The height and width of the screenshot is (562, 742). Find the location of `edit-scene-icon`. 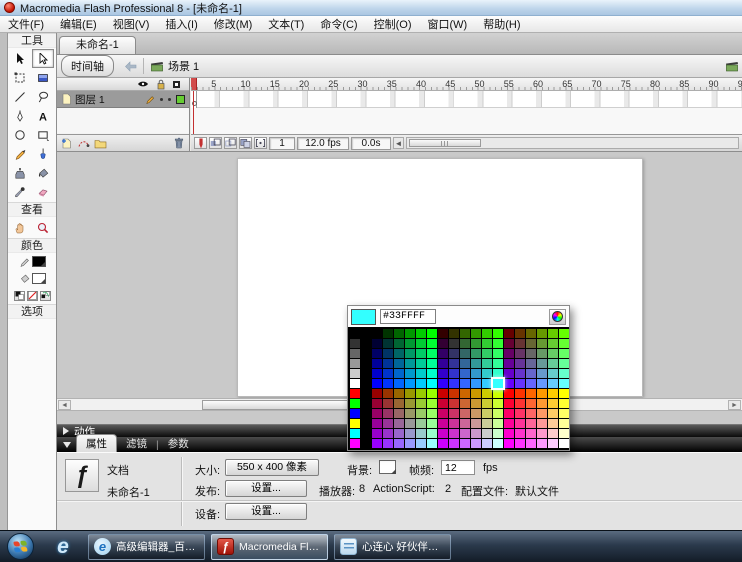

edit-scene-icon is located at coordinates (732, 66).